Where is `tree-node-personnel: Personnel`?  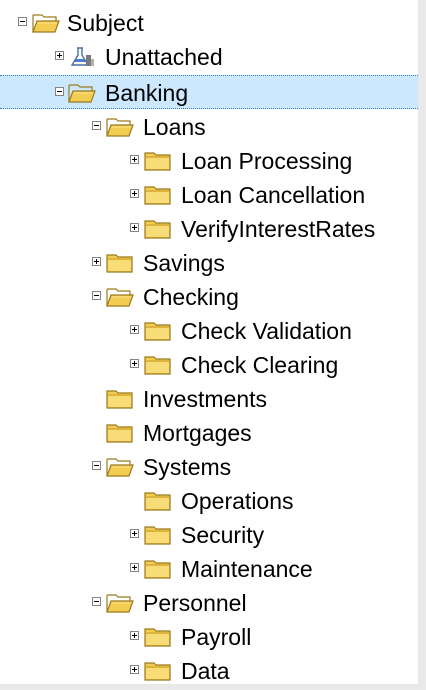
tree-node-personnel: Personnel is located at coordinates (209, 603).